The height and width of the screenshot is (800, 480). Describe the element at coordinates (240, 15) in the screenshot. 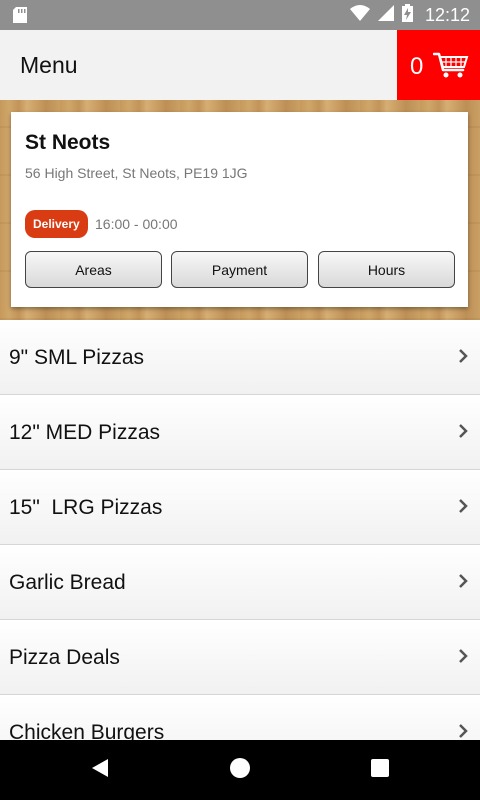

I see `status-bar: 12:12` at that location.